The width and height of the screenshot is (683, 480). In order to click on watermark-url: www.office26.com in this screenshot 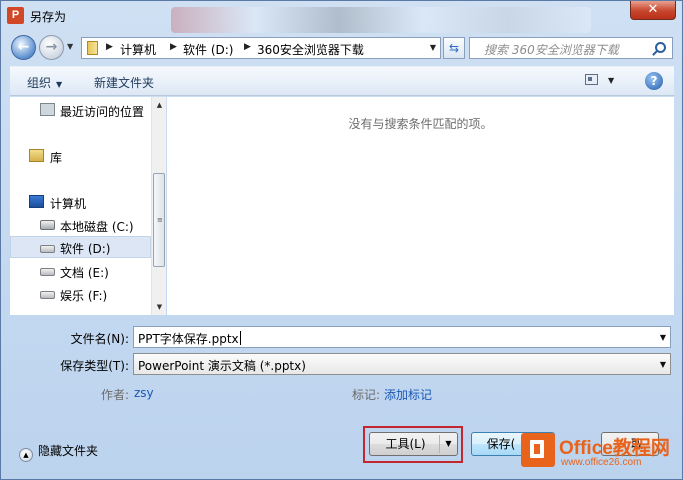, I will do `click(601, 462)`.